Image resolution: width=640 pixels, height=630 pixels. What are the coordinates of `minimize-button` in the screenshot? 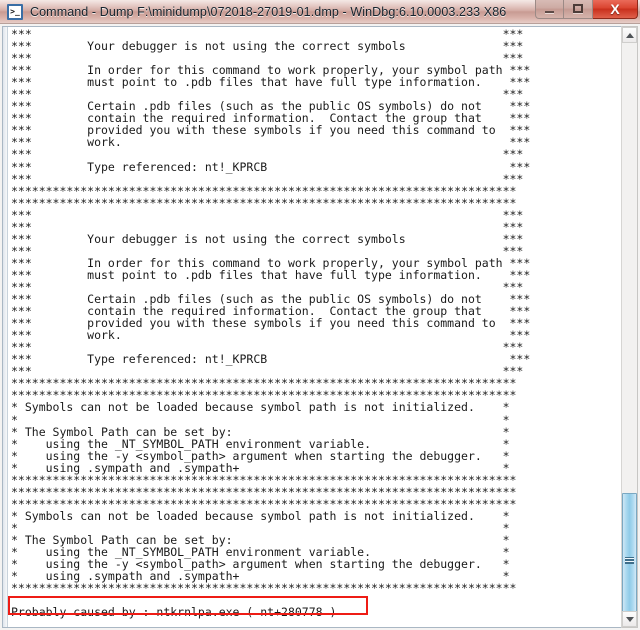 It's located at (549, 9).